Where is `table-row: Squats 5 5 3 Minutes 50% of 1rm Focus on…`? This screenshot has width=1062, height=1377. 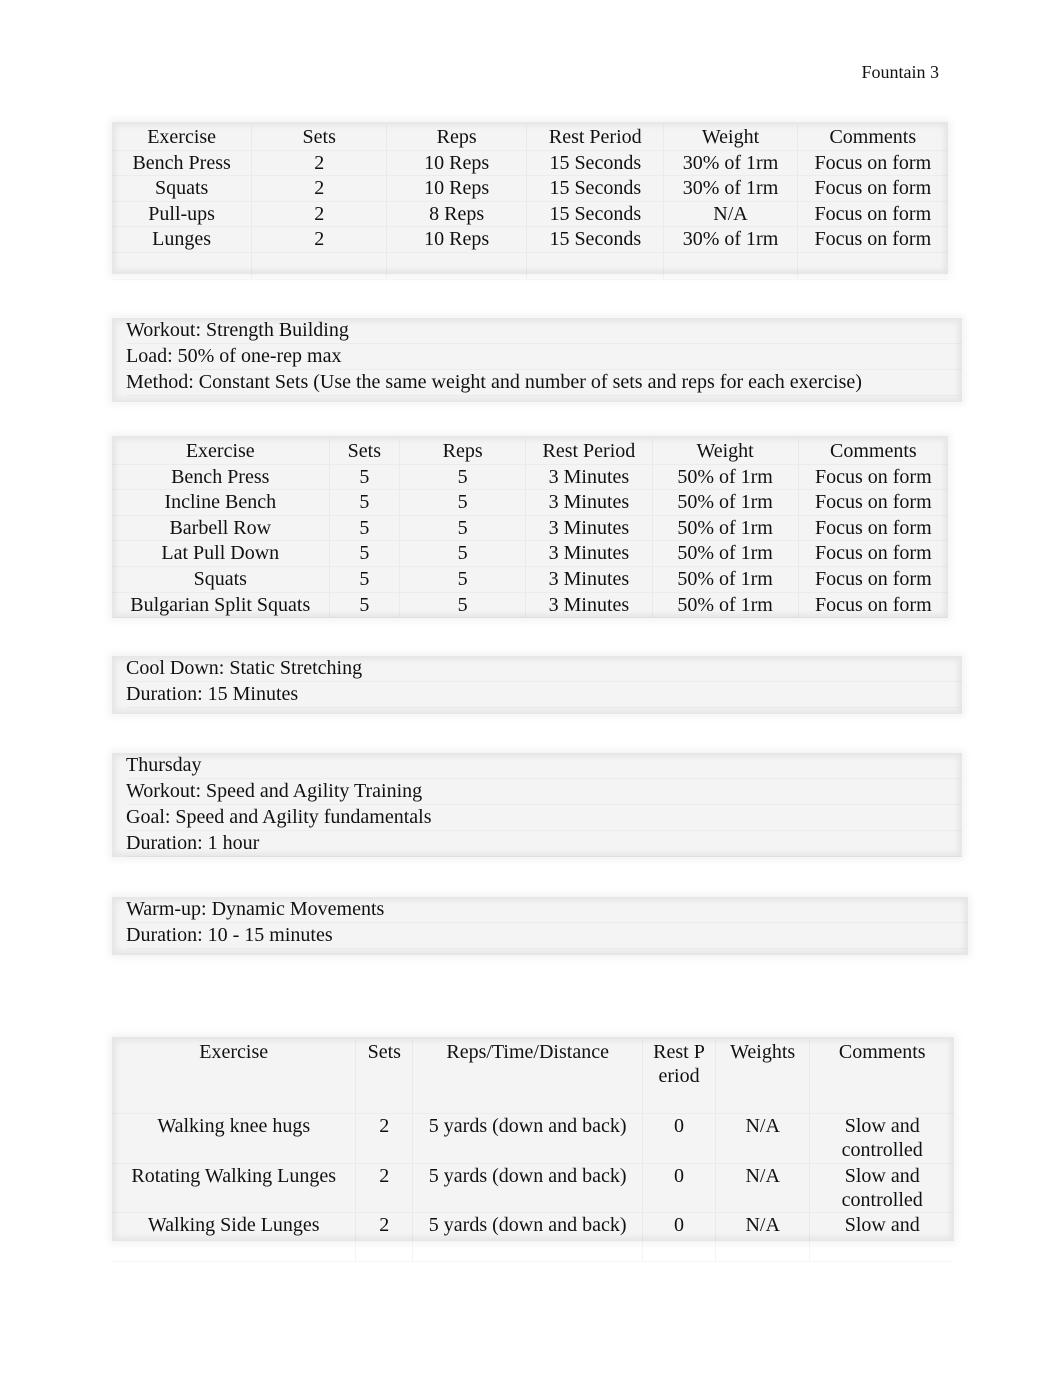
table-row: Squats 5 5 3 Minutes 50% of 1rm Focus on… is located at coordinates (530, 579).